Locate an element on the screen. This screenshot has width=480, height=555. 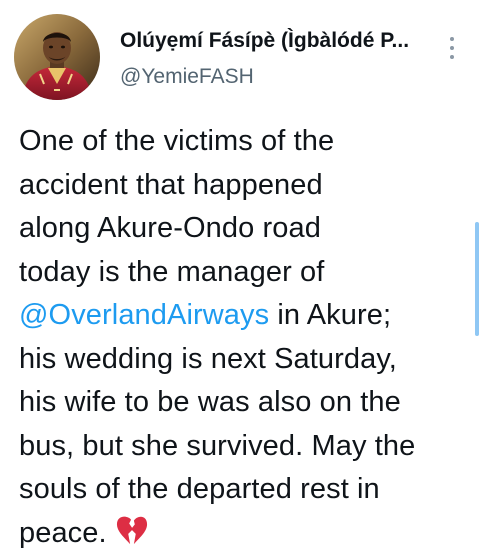
tweet-text-segment: in Akure; is located at coordinates (330, 315).